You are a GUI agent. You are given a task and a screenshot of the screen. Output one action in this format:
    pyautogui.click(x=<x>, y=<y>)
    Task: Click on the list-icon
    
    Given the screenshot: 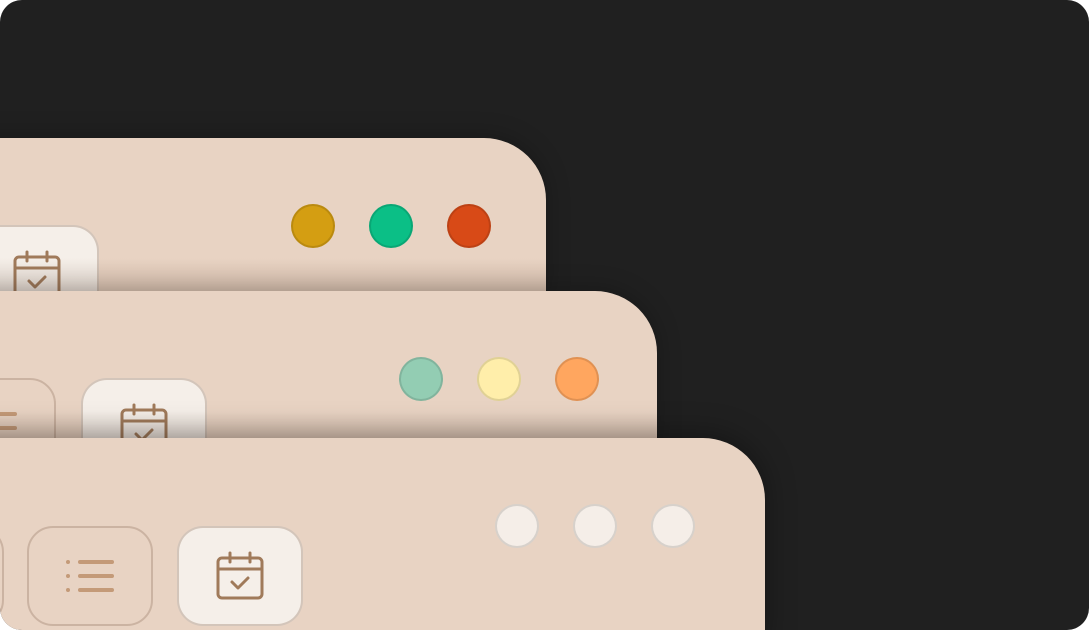 What is the action you would take?
    pyautogui.click(x=90, y=576)
    